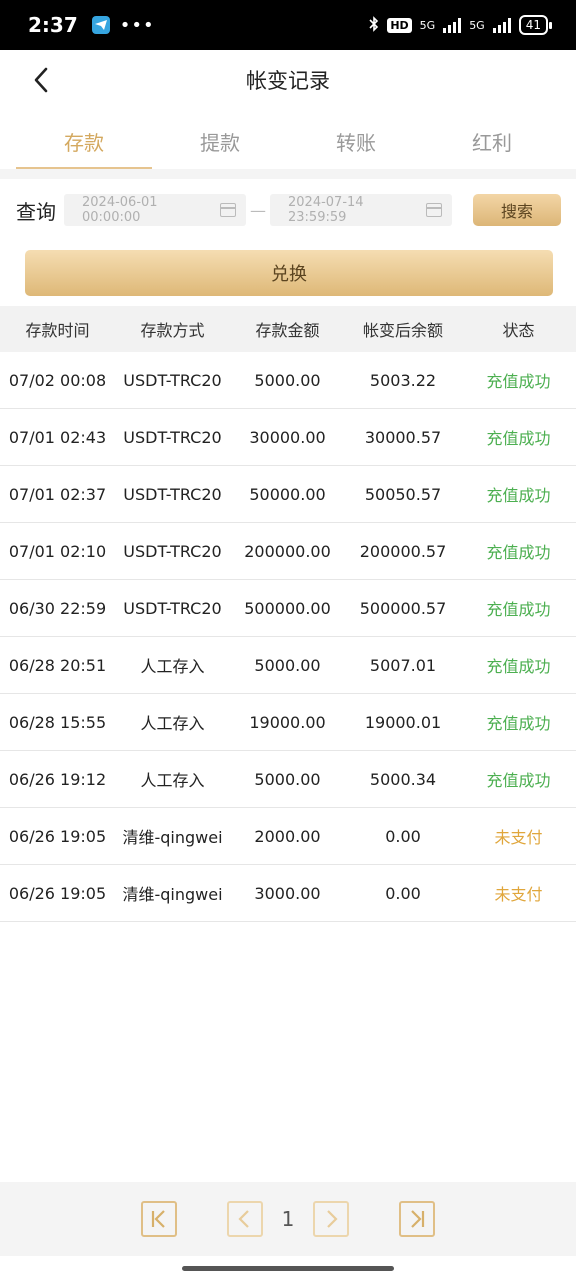 The height and width of the screenshot is (1280, 576). What do you see at coordinates (288, 1268) in the screenshot?
I see `home-indicator` at bounding box center [288, 1268].